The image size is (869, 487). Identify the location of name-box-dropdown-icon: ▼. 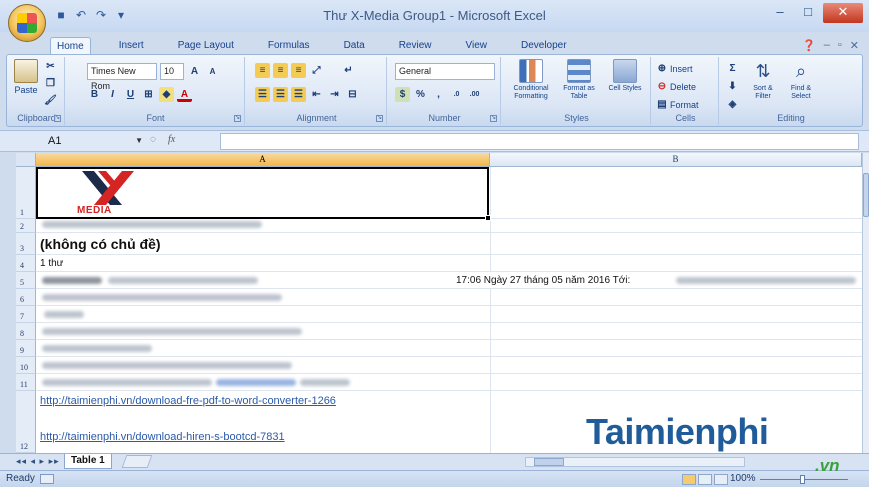
(139, 141).